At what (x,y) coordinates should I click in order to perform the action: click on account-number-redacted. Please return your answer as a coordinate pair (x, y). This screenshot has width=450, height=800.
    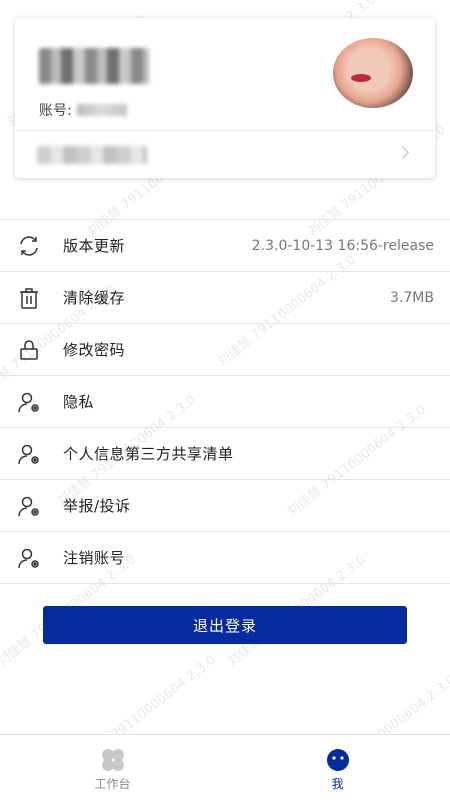
    Looking at the image, I should click on (102, 110).